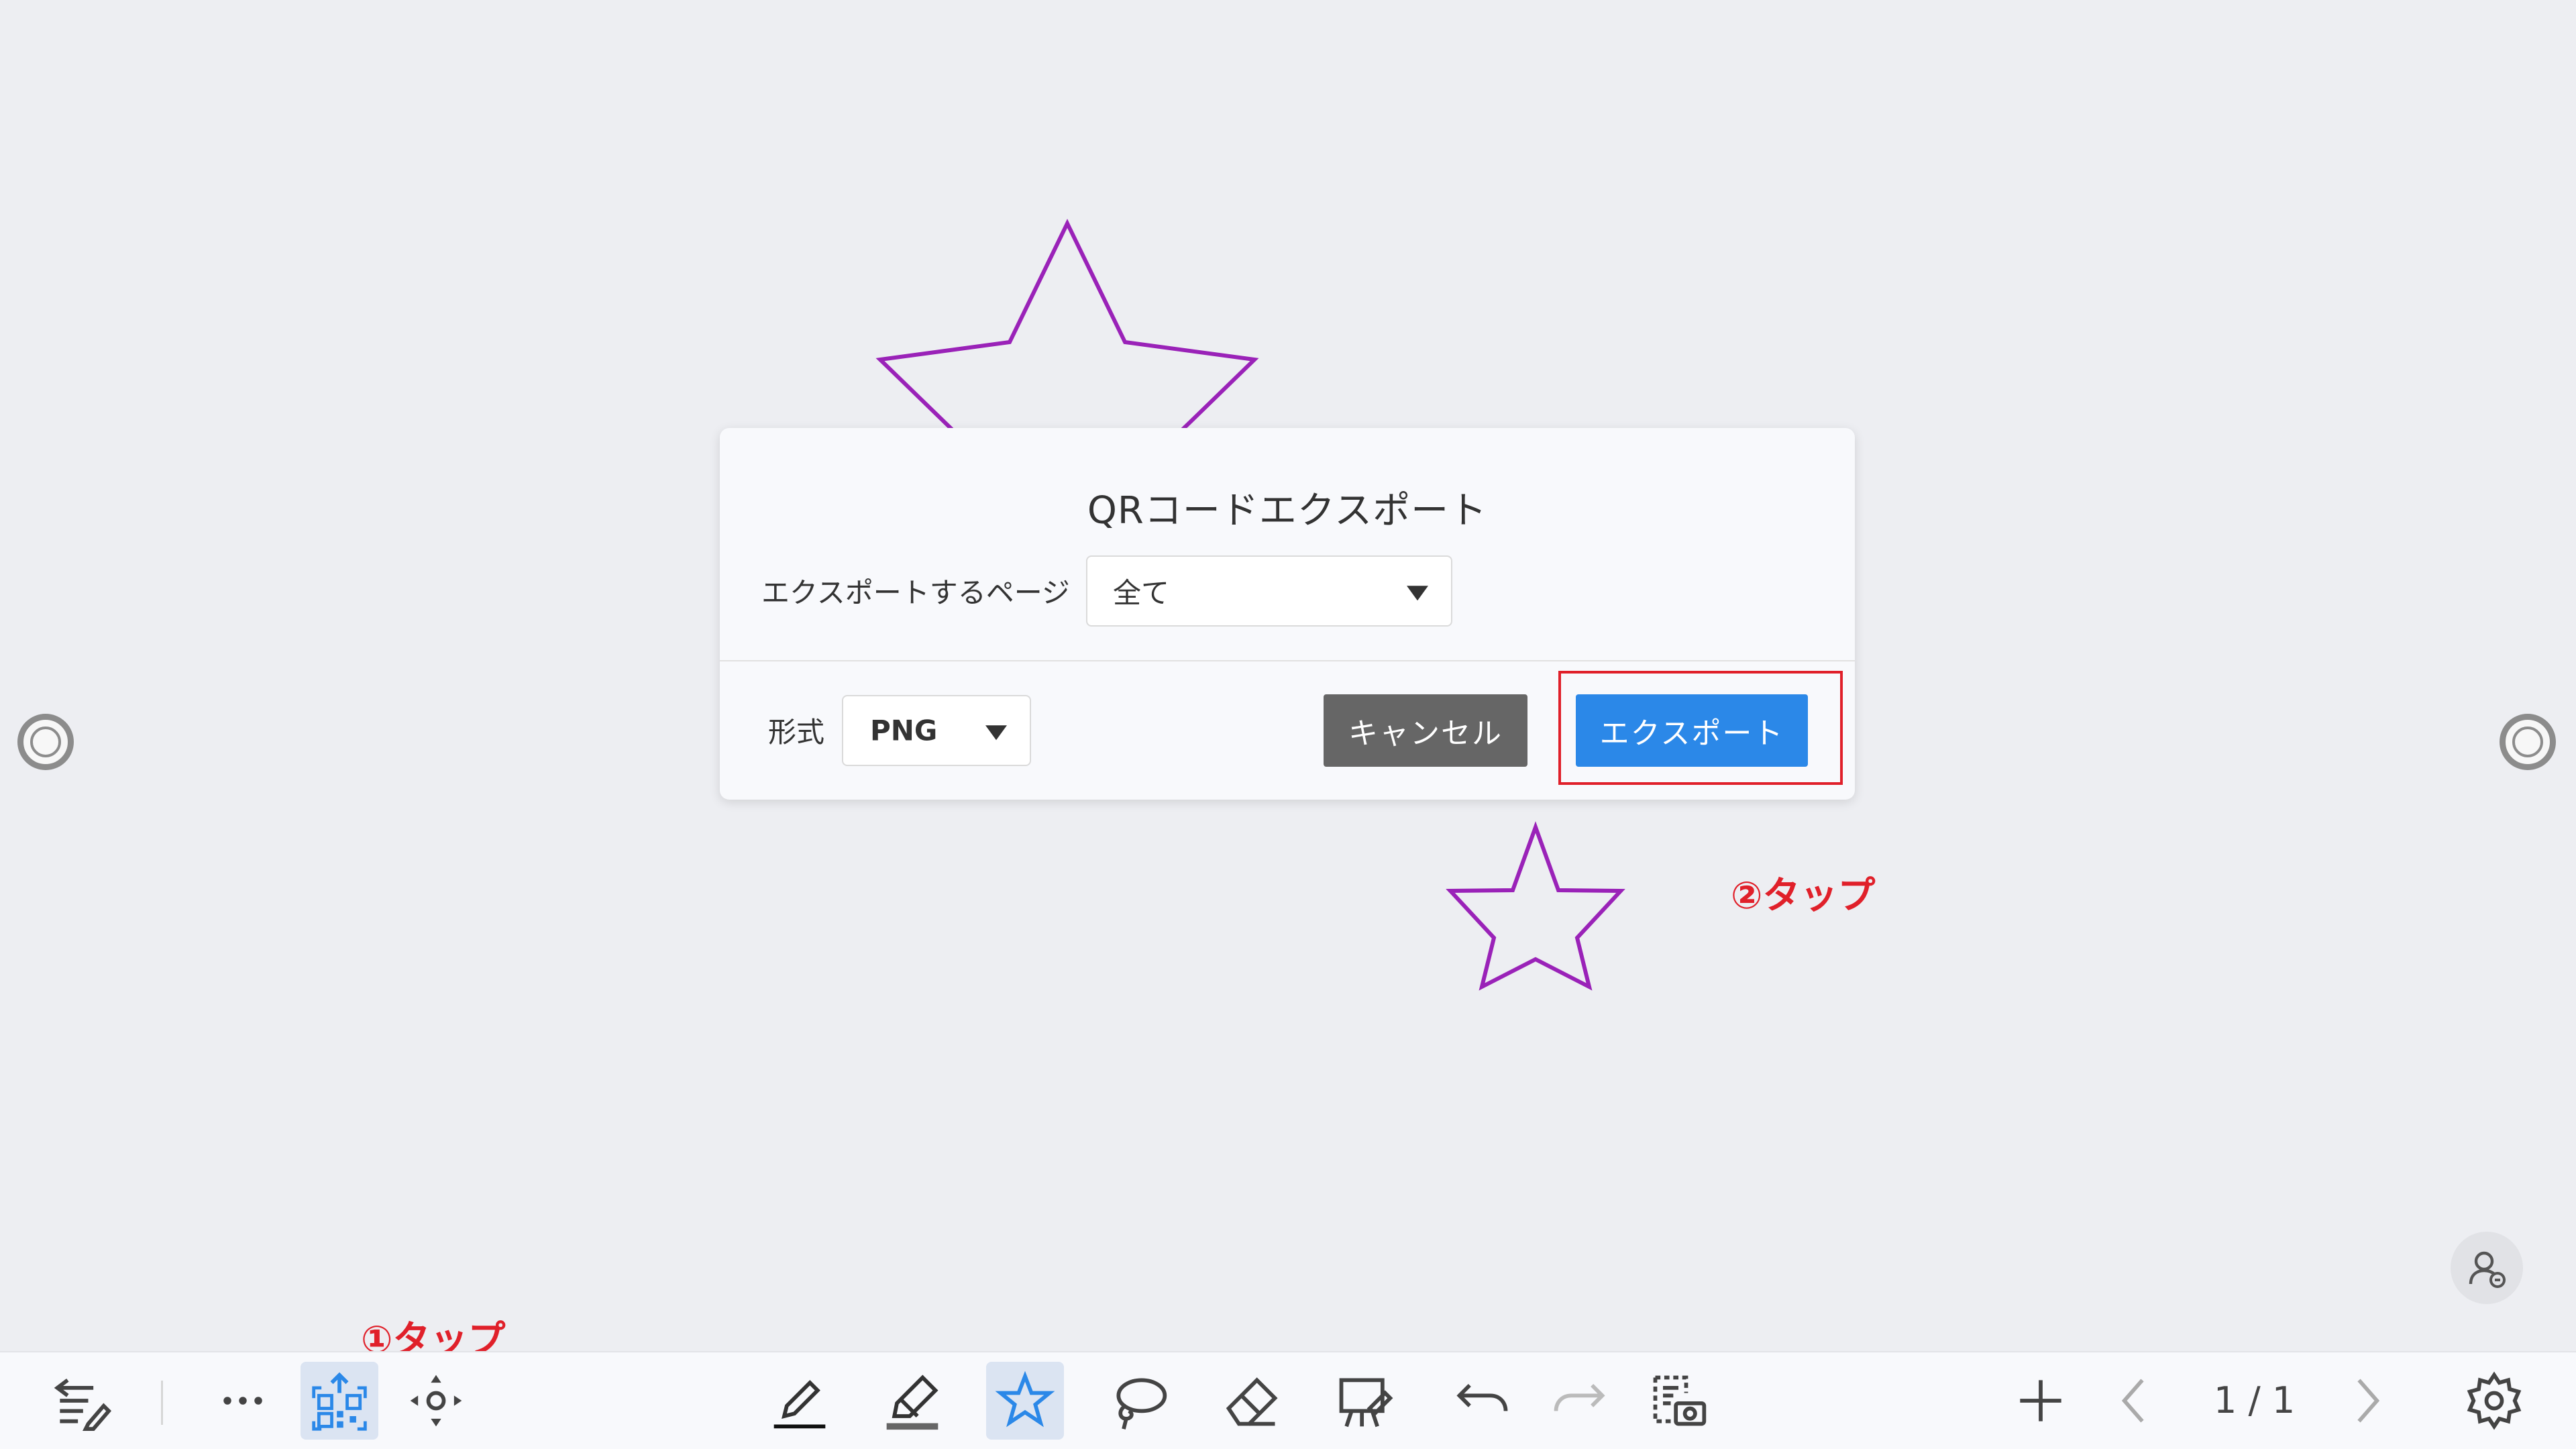  I want to click on prev-page-button, so click(2135, 1401).